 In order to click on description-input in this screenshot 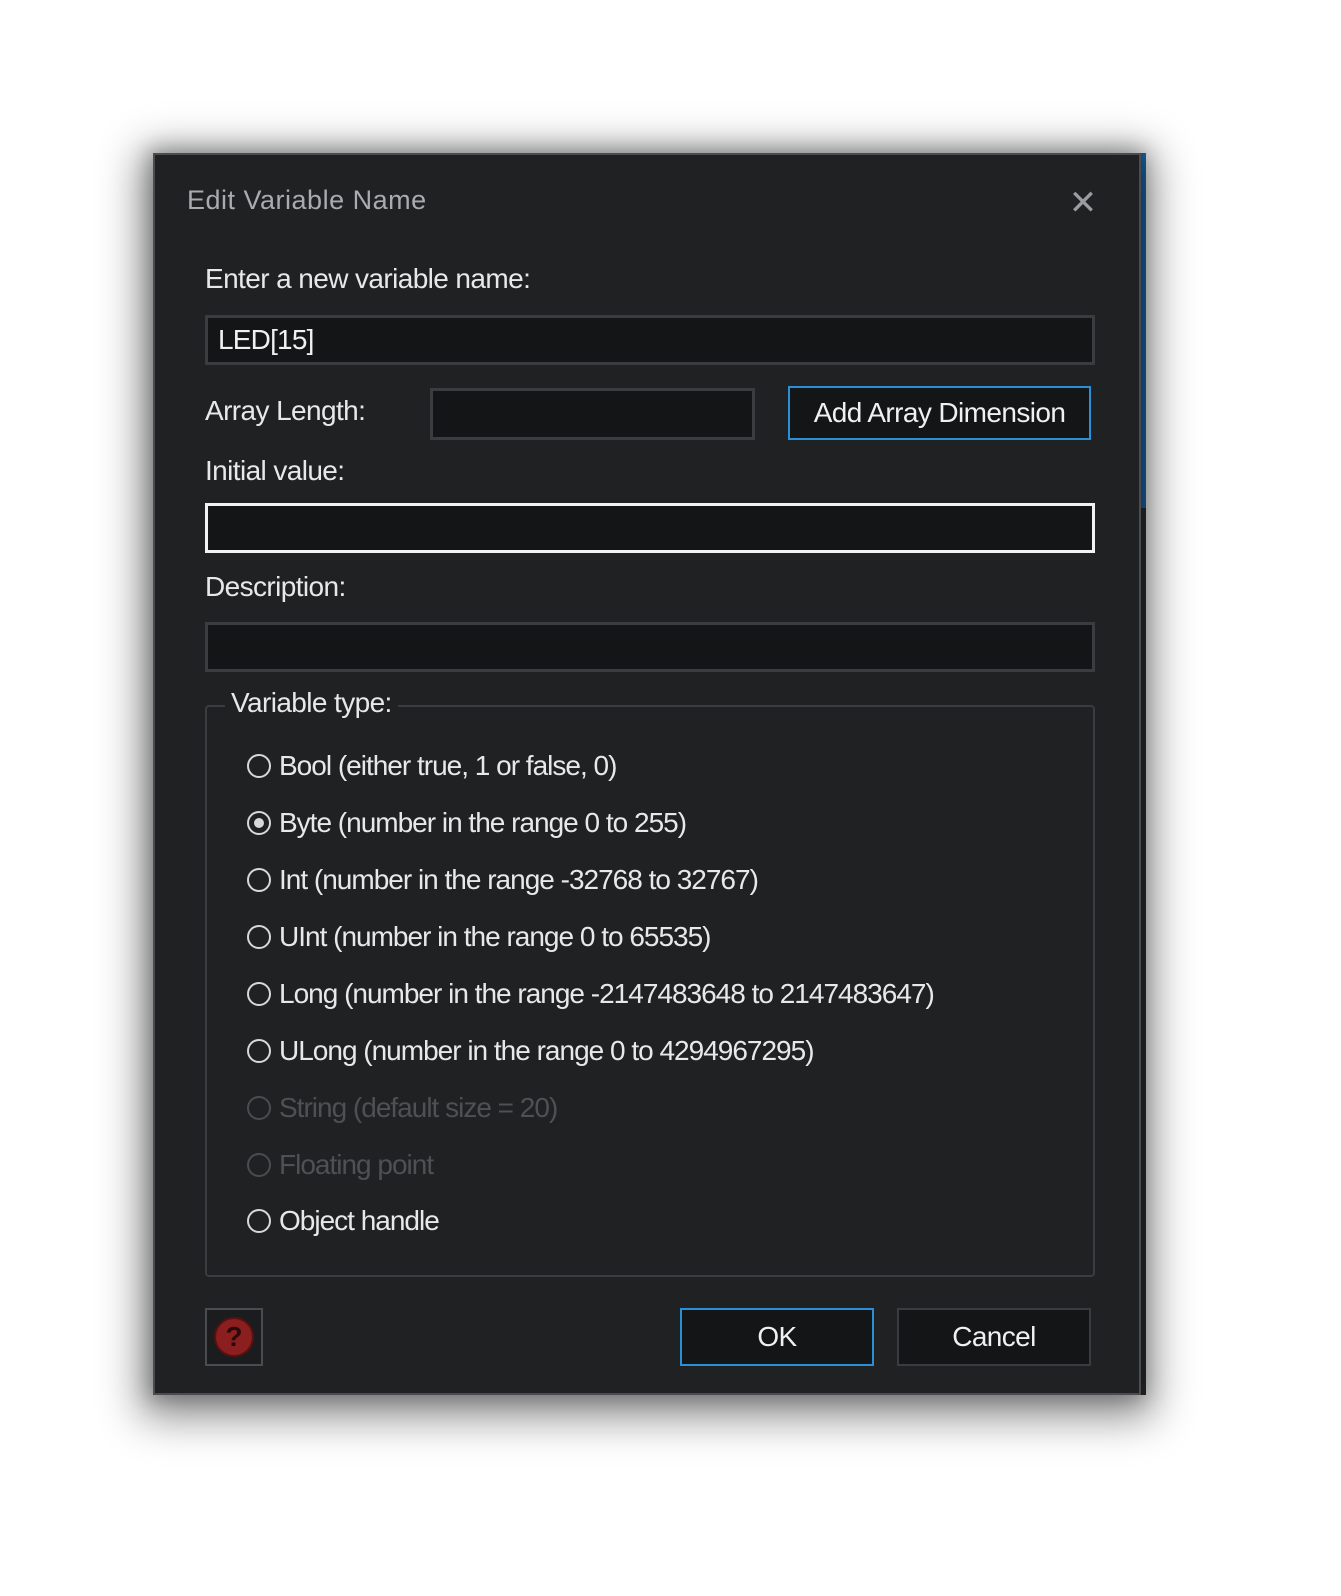, I will do `click(650, 647)`.